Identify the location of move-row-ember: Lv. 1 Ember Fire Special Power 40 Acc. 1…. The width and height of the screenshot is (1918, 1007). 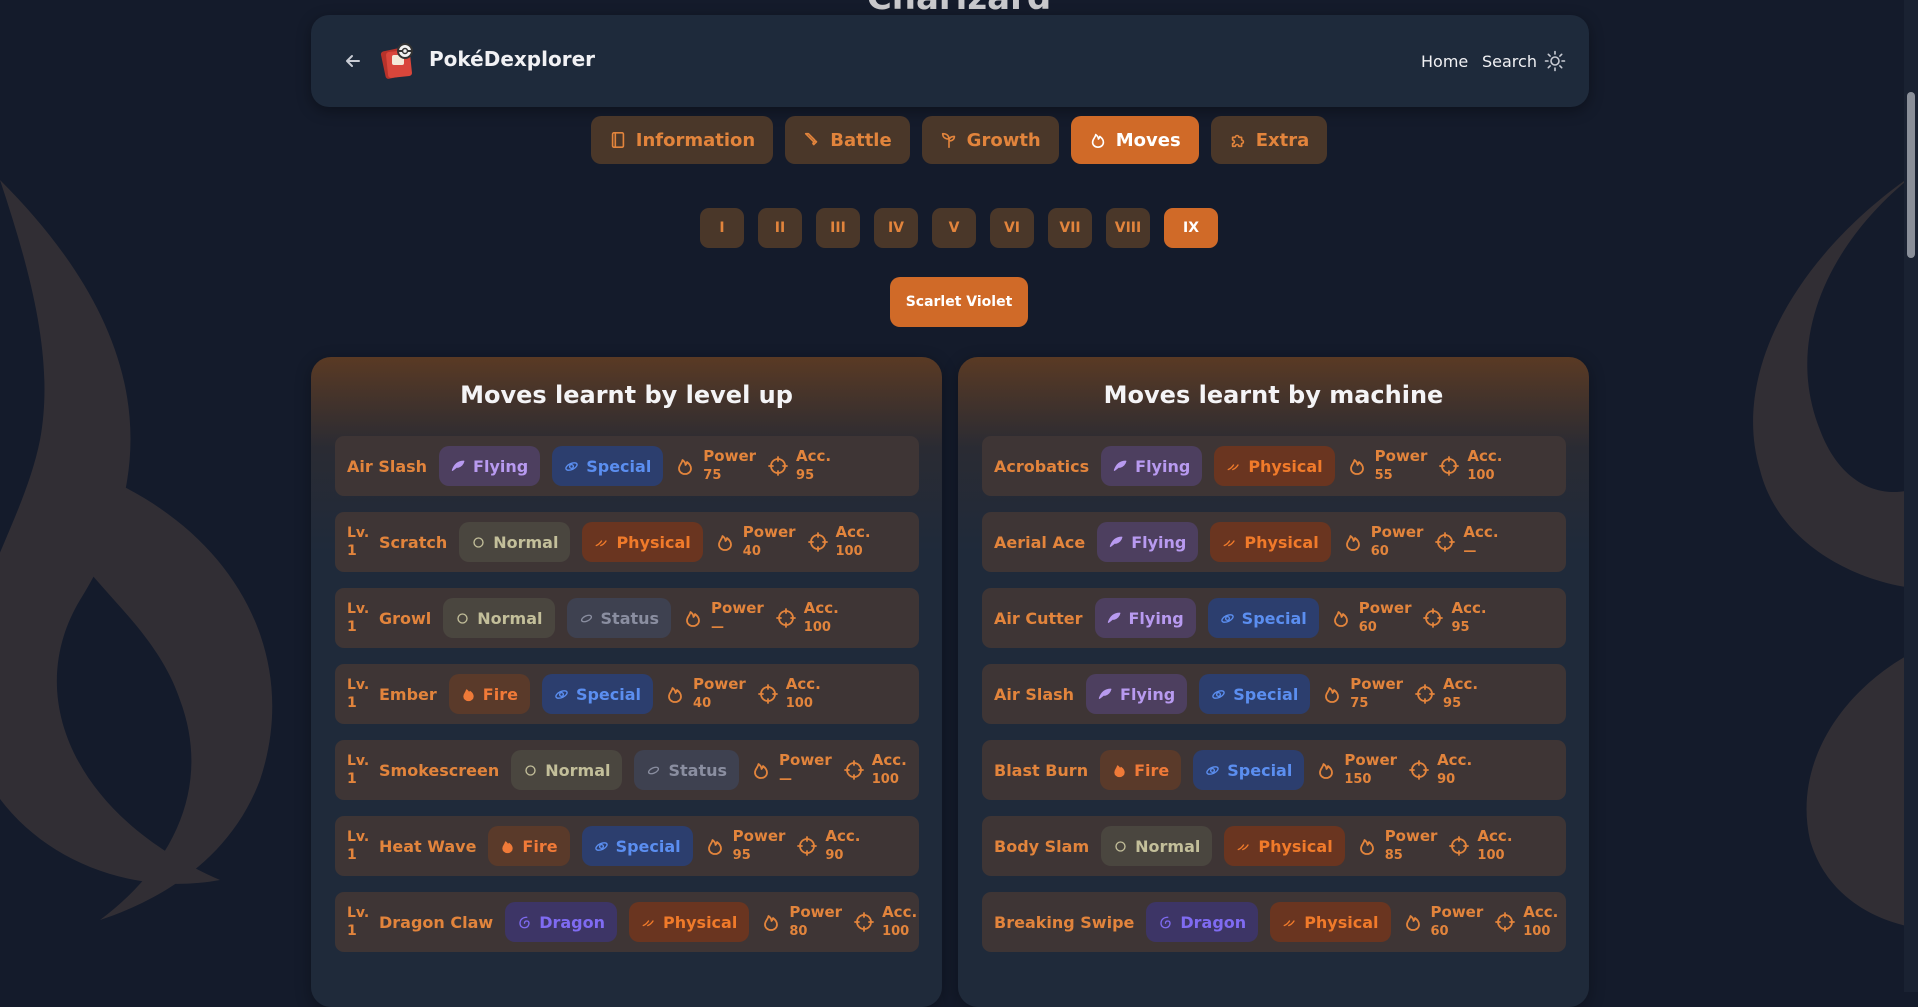
(627, 694).